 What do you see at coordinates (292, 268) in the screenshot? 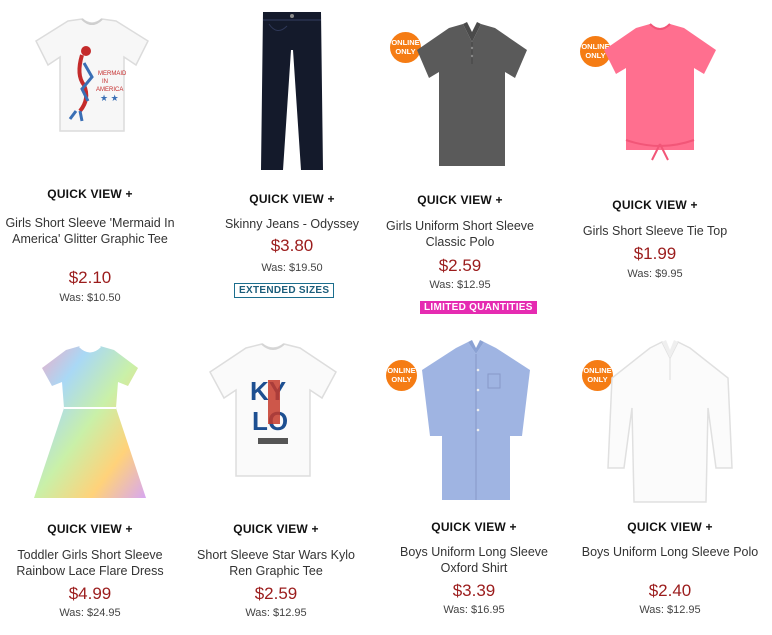
I see `product-was-price: Was: $19.50` at bounding box center [292, 268].